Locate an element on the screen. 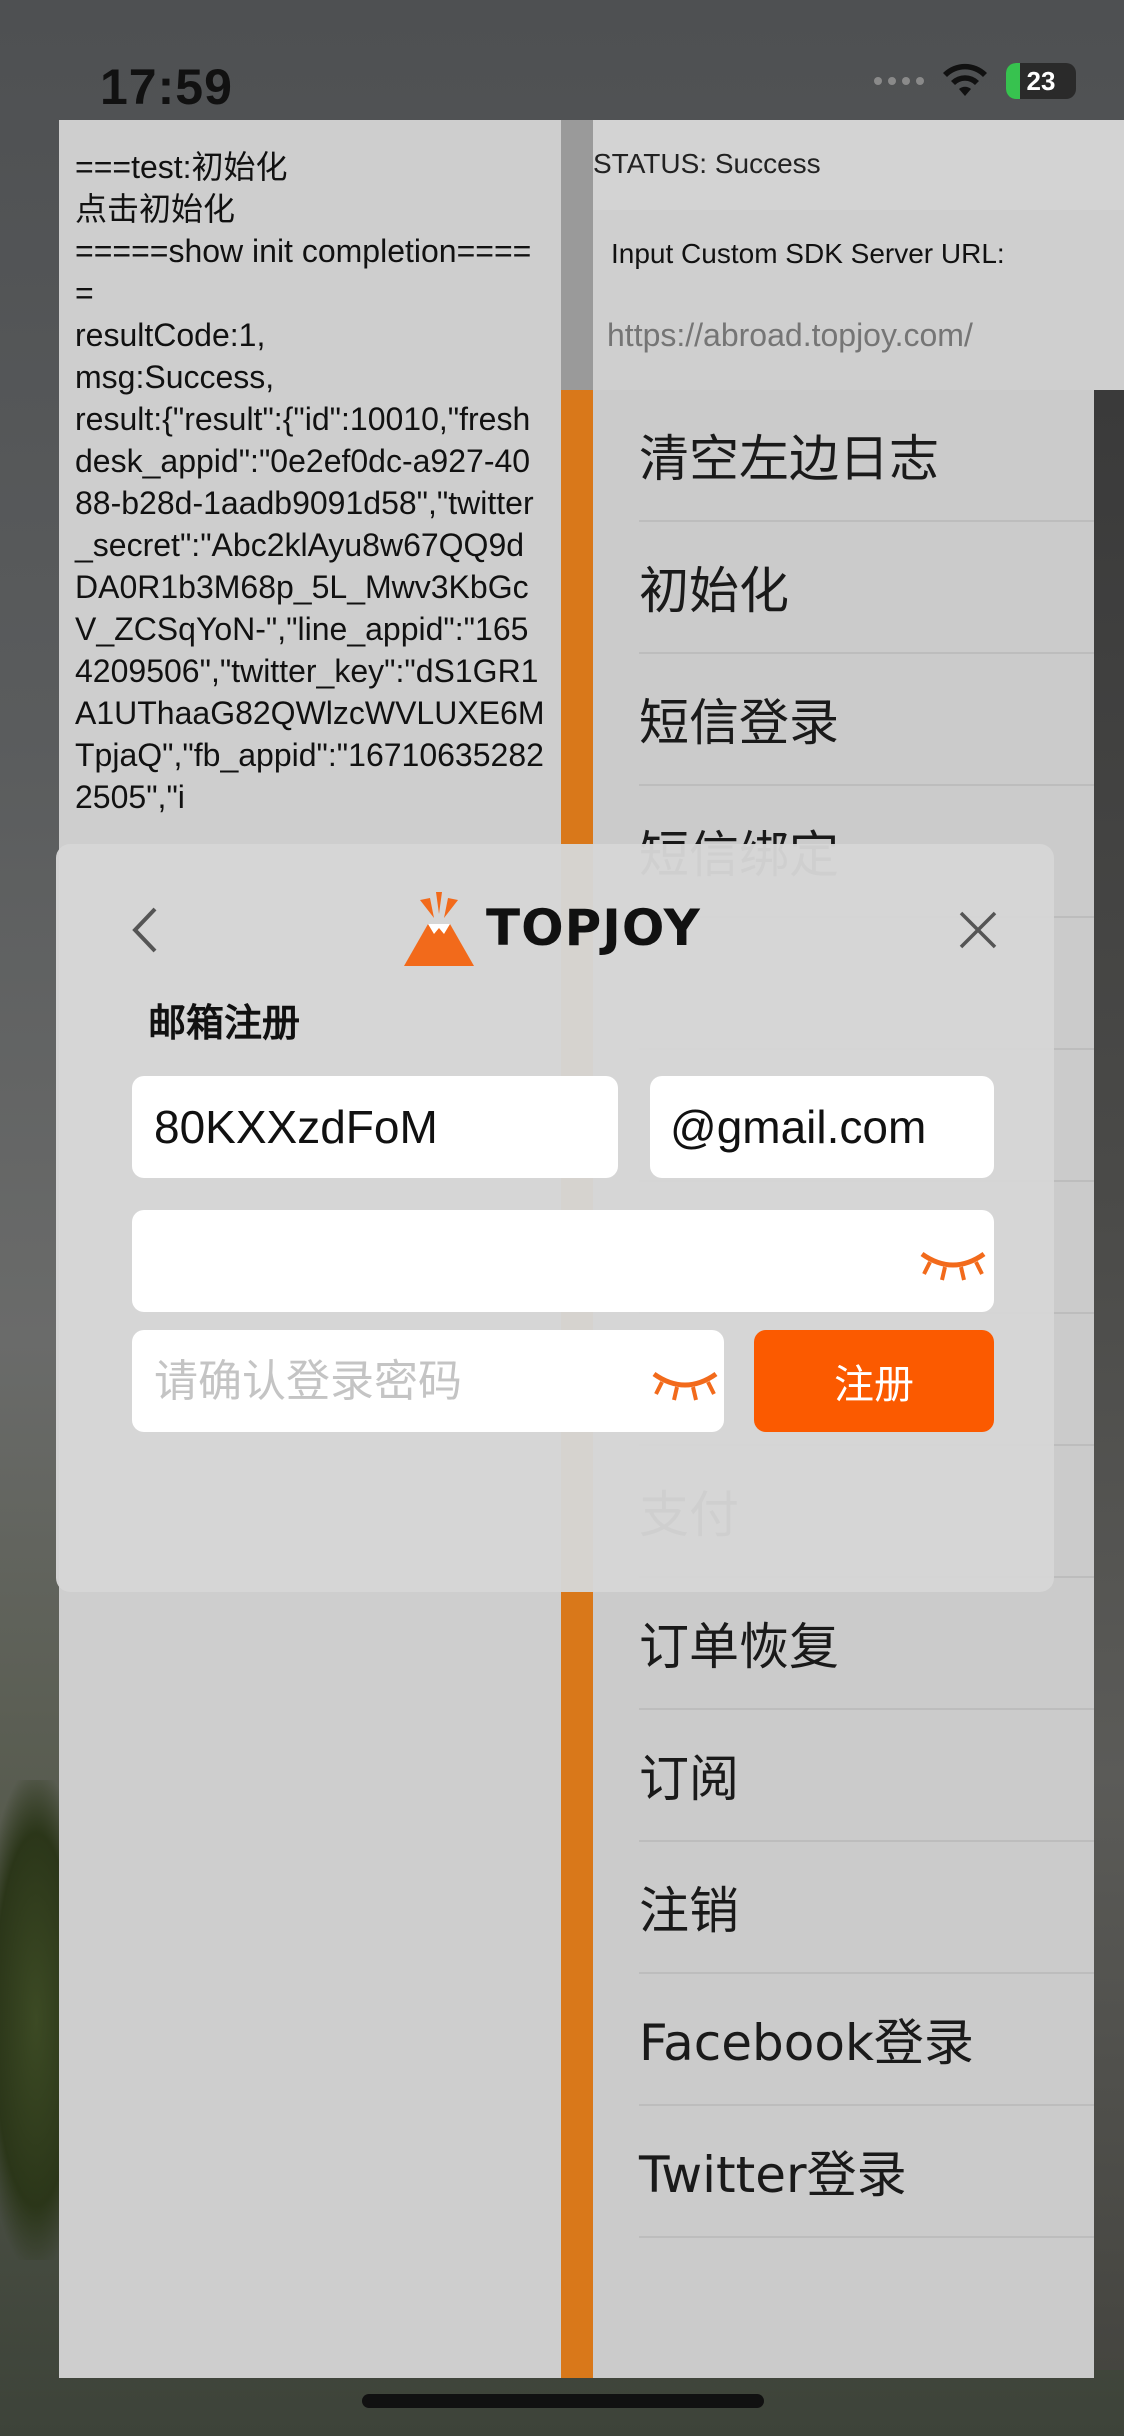  home-indicator is located at coordinates (563, 2401).